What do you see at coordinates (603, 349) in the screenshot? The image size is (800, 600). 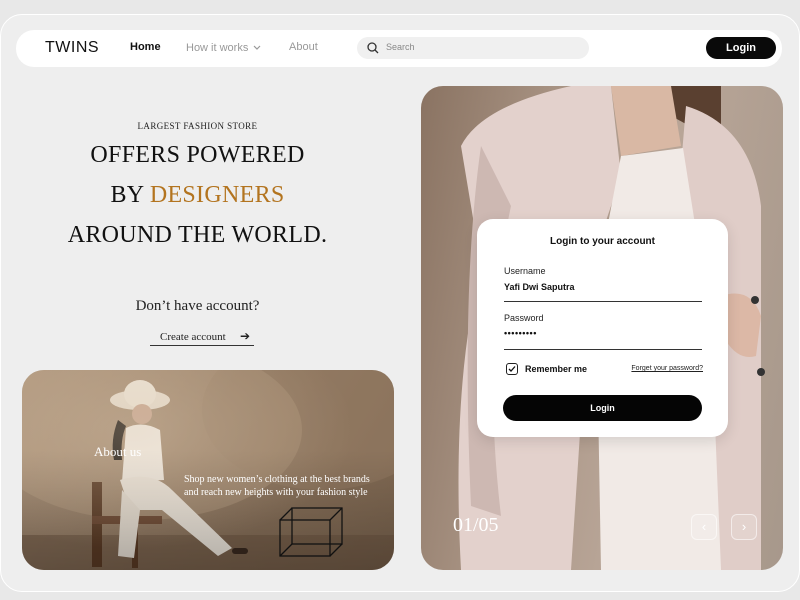 I see `password-underline` at bounding box center [603, 349].